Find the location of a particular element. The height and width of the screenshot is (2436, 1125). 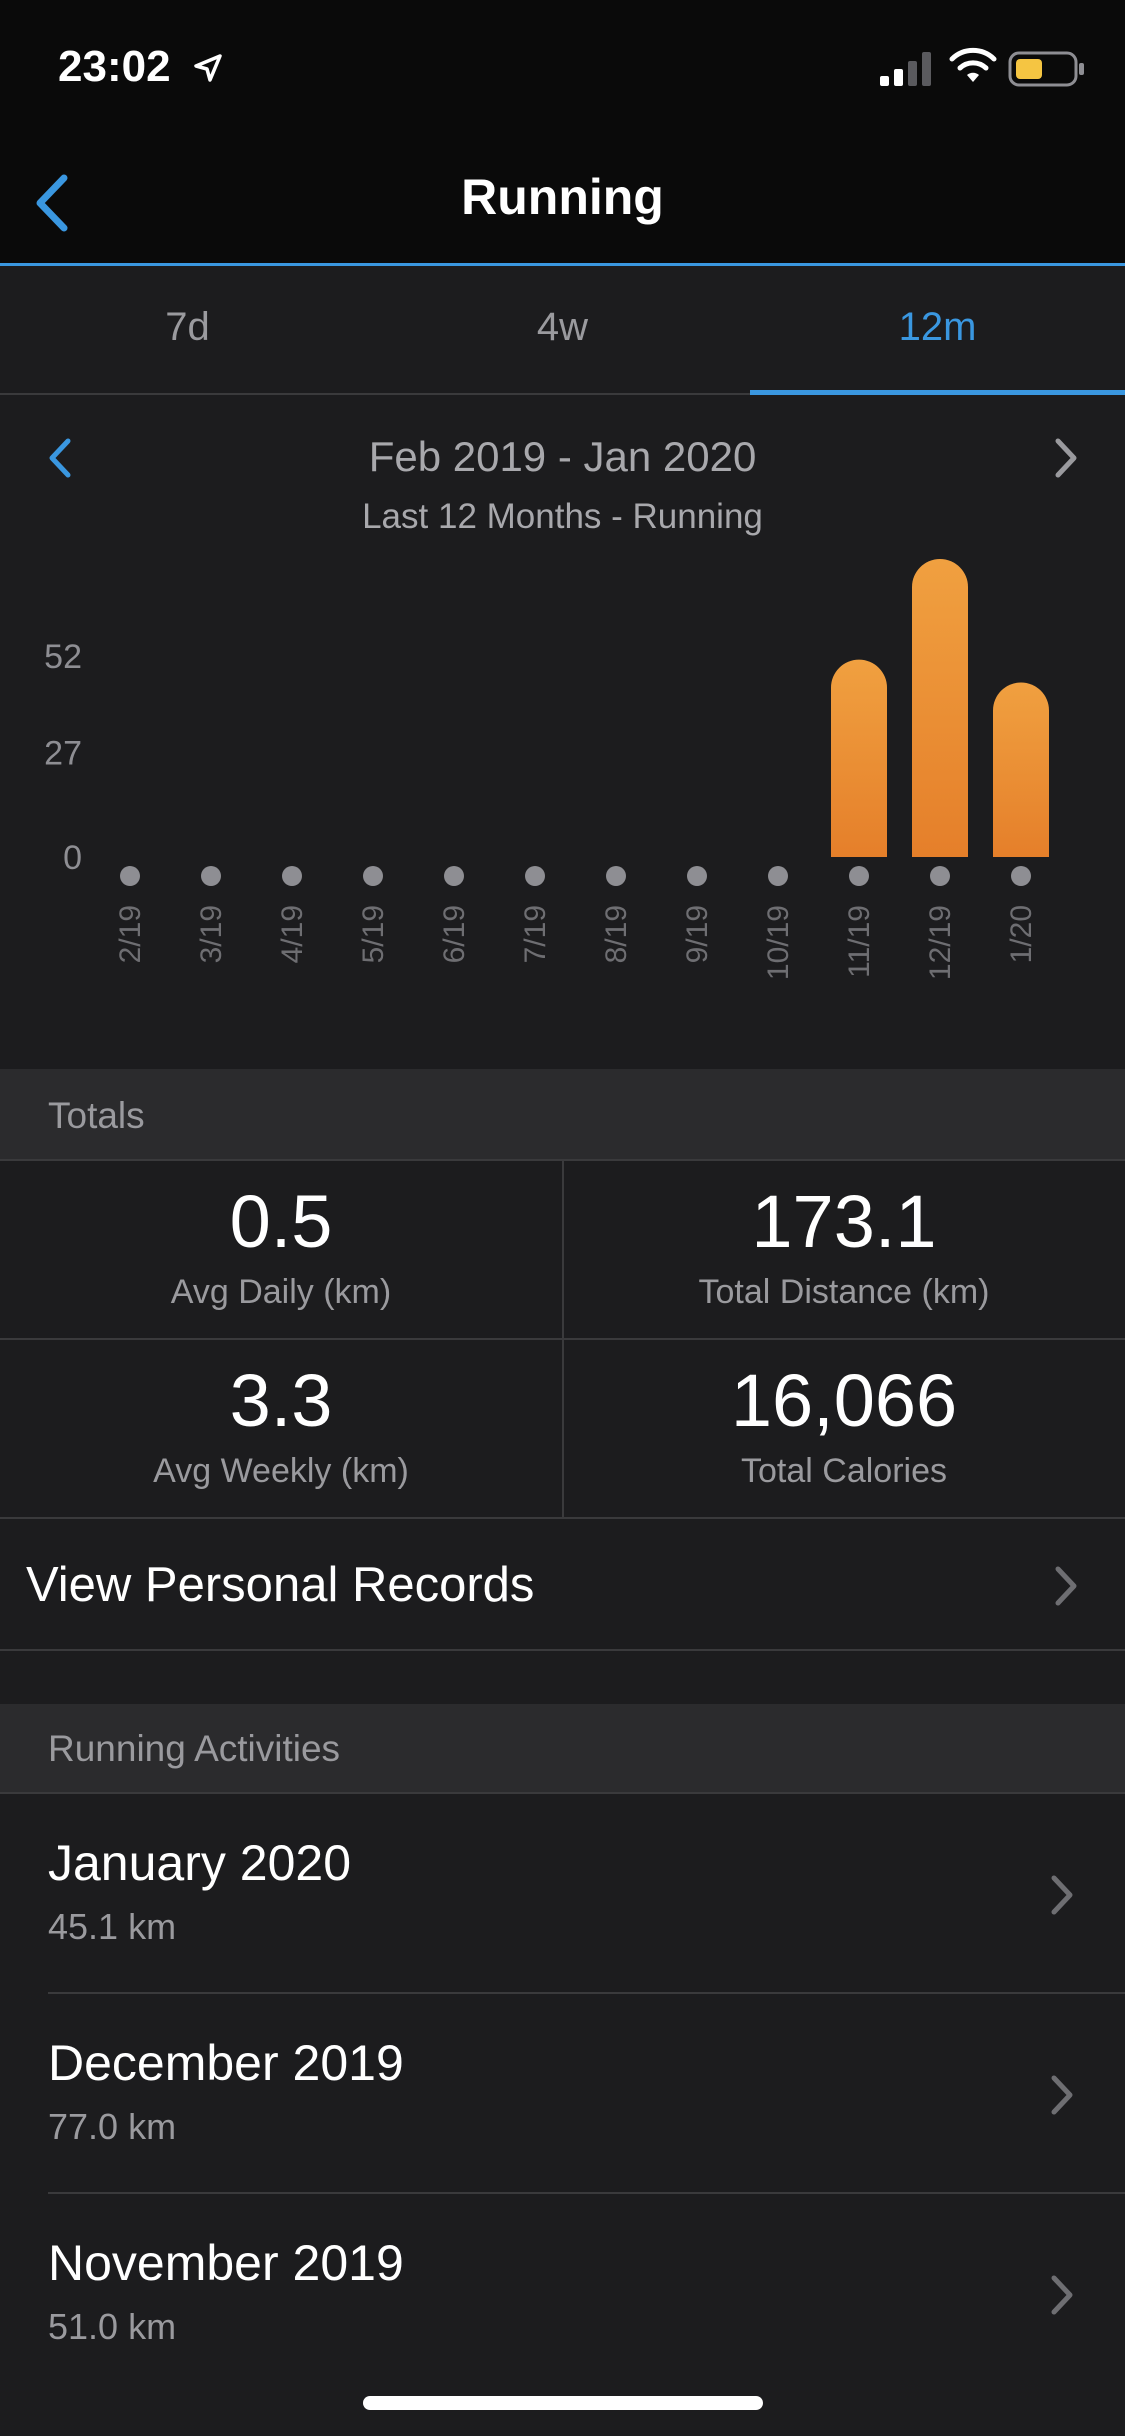

period-tabs: 7d 4w 12m is located at coordinates (562, 332).